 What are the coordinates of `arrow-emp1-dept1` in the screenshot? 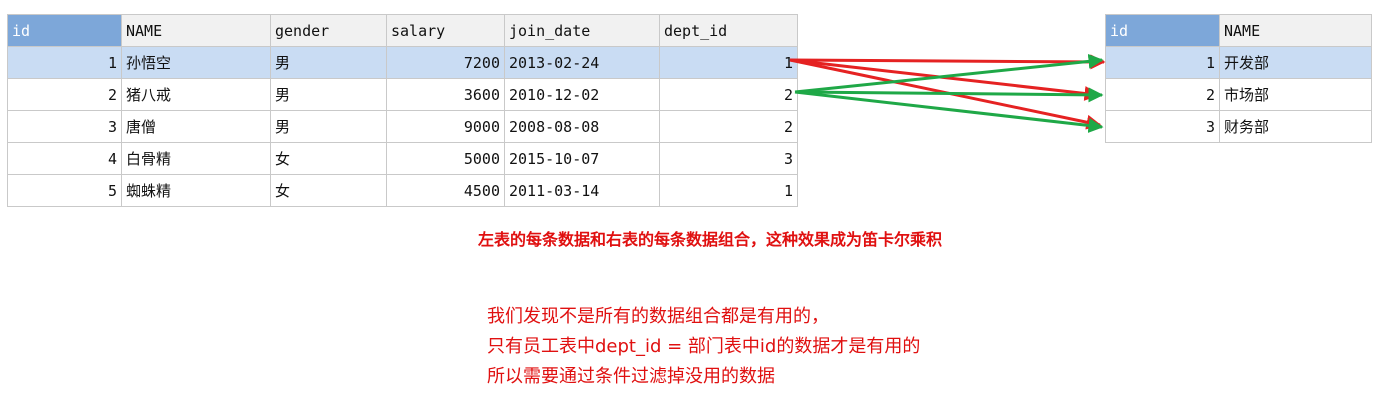 It's located at (947, 62).